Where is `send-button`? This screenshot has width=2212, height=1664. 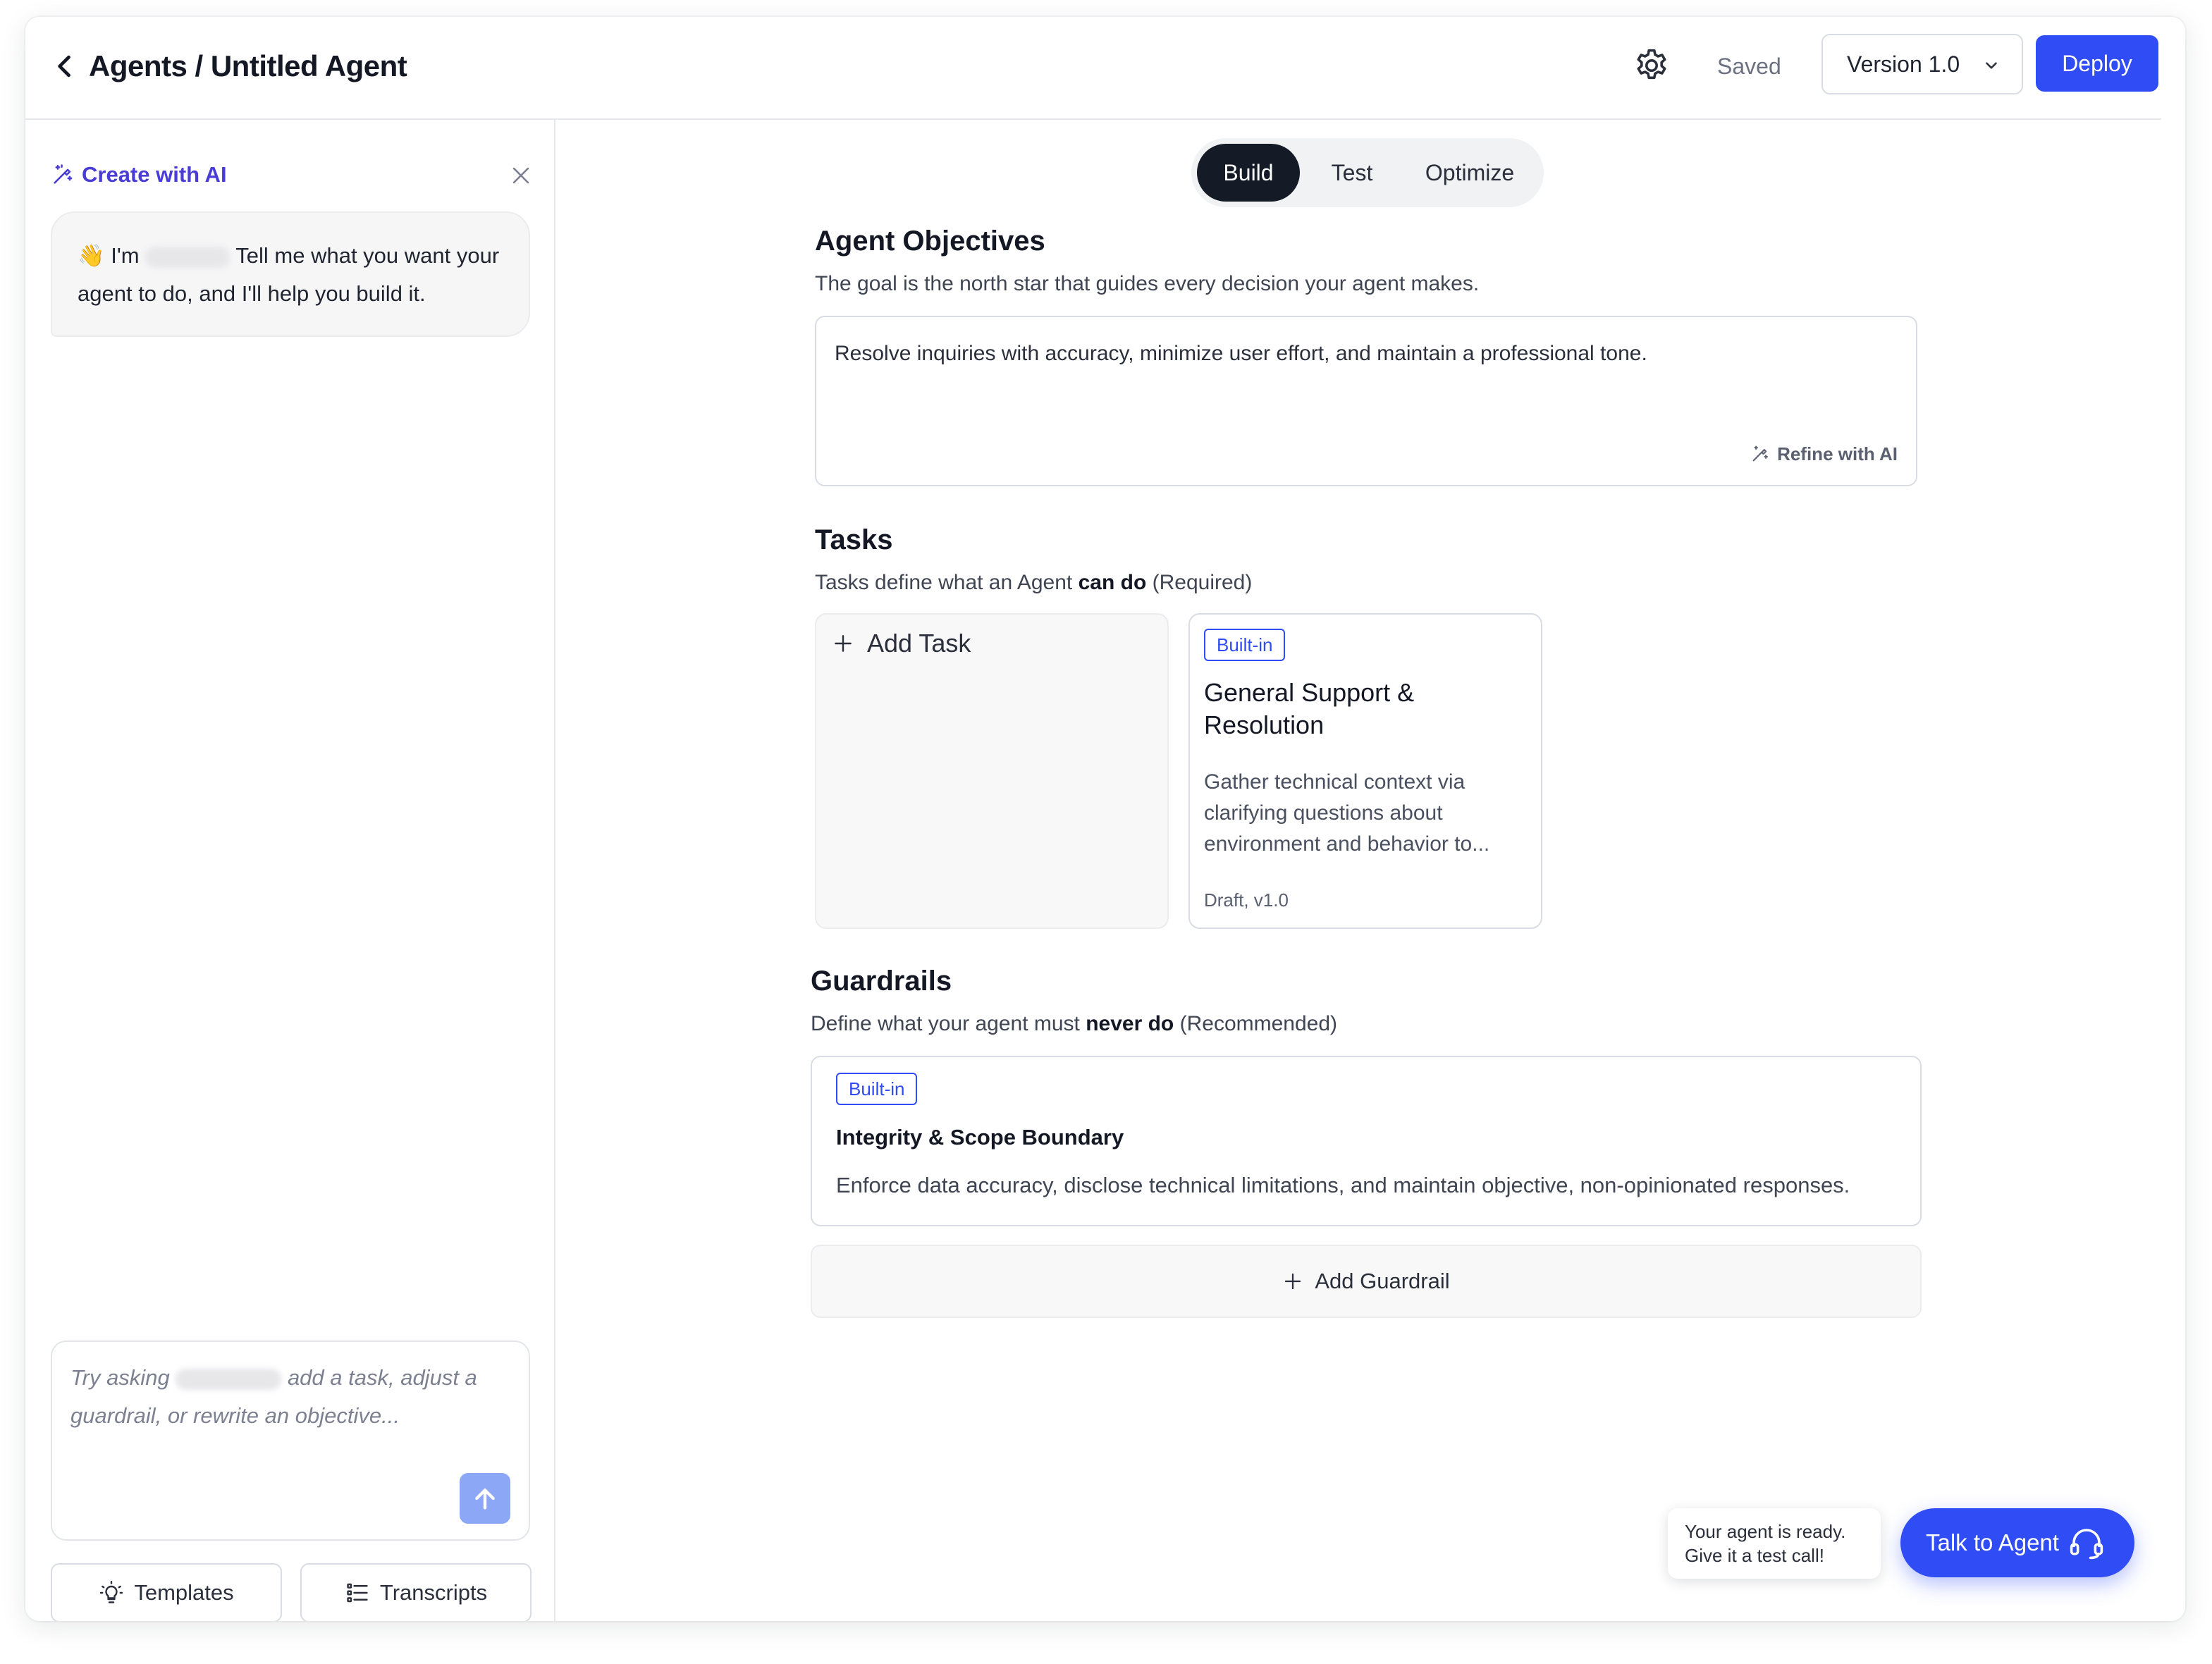
send-button is located at coordinates (485, 1498).